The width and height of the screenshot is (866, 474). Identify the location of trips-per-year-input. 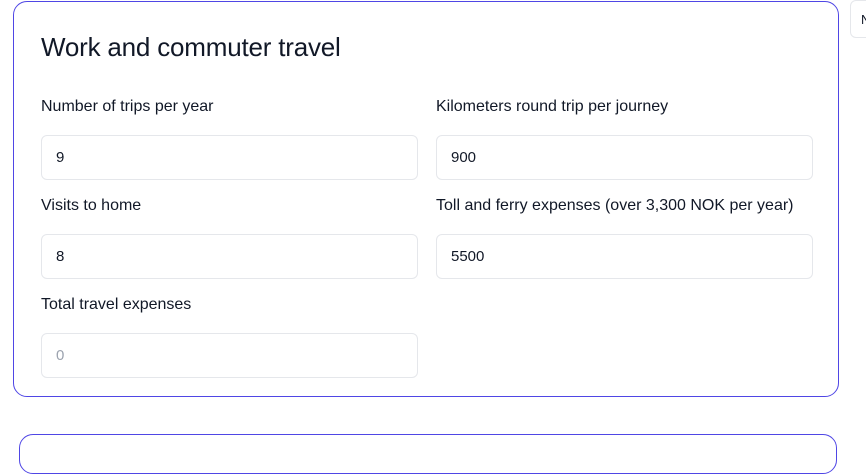
(229, 157).